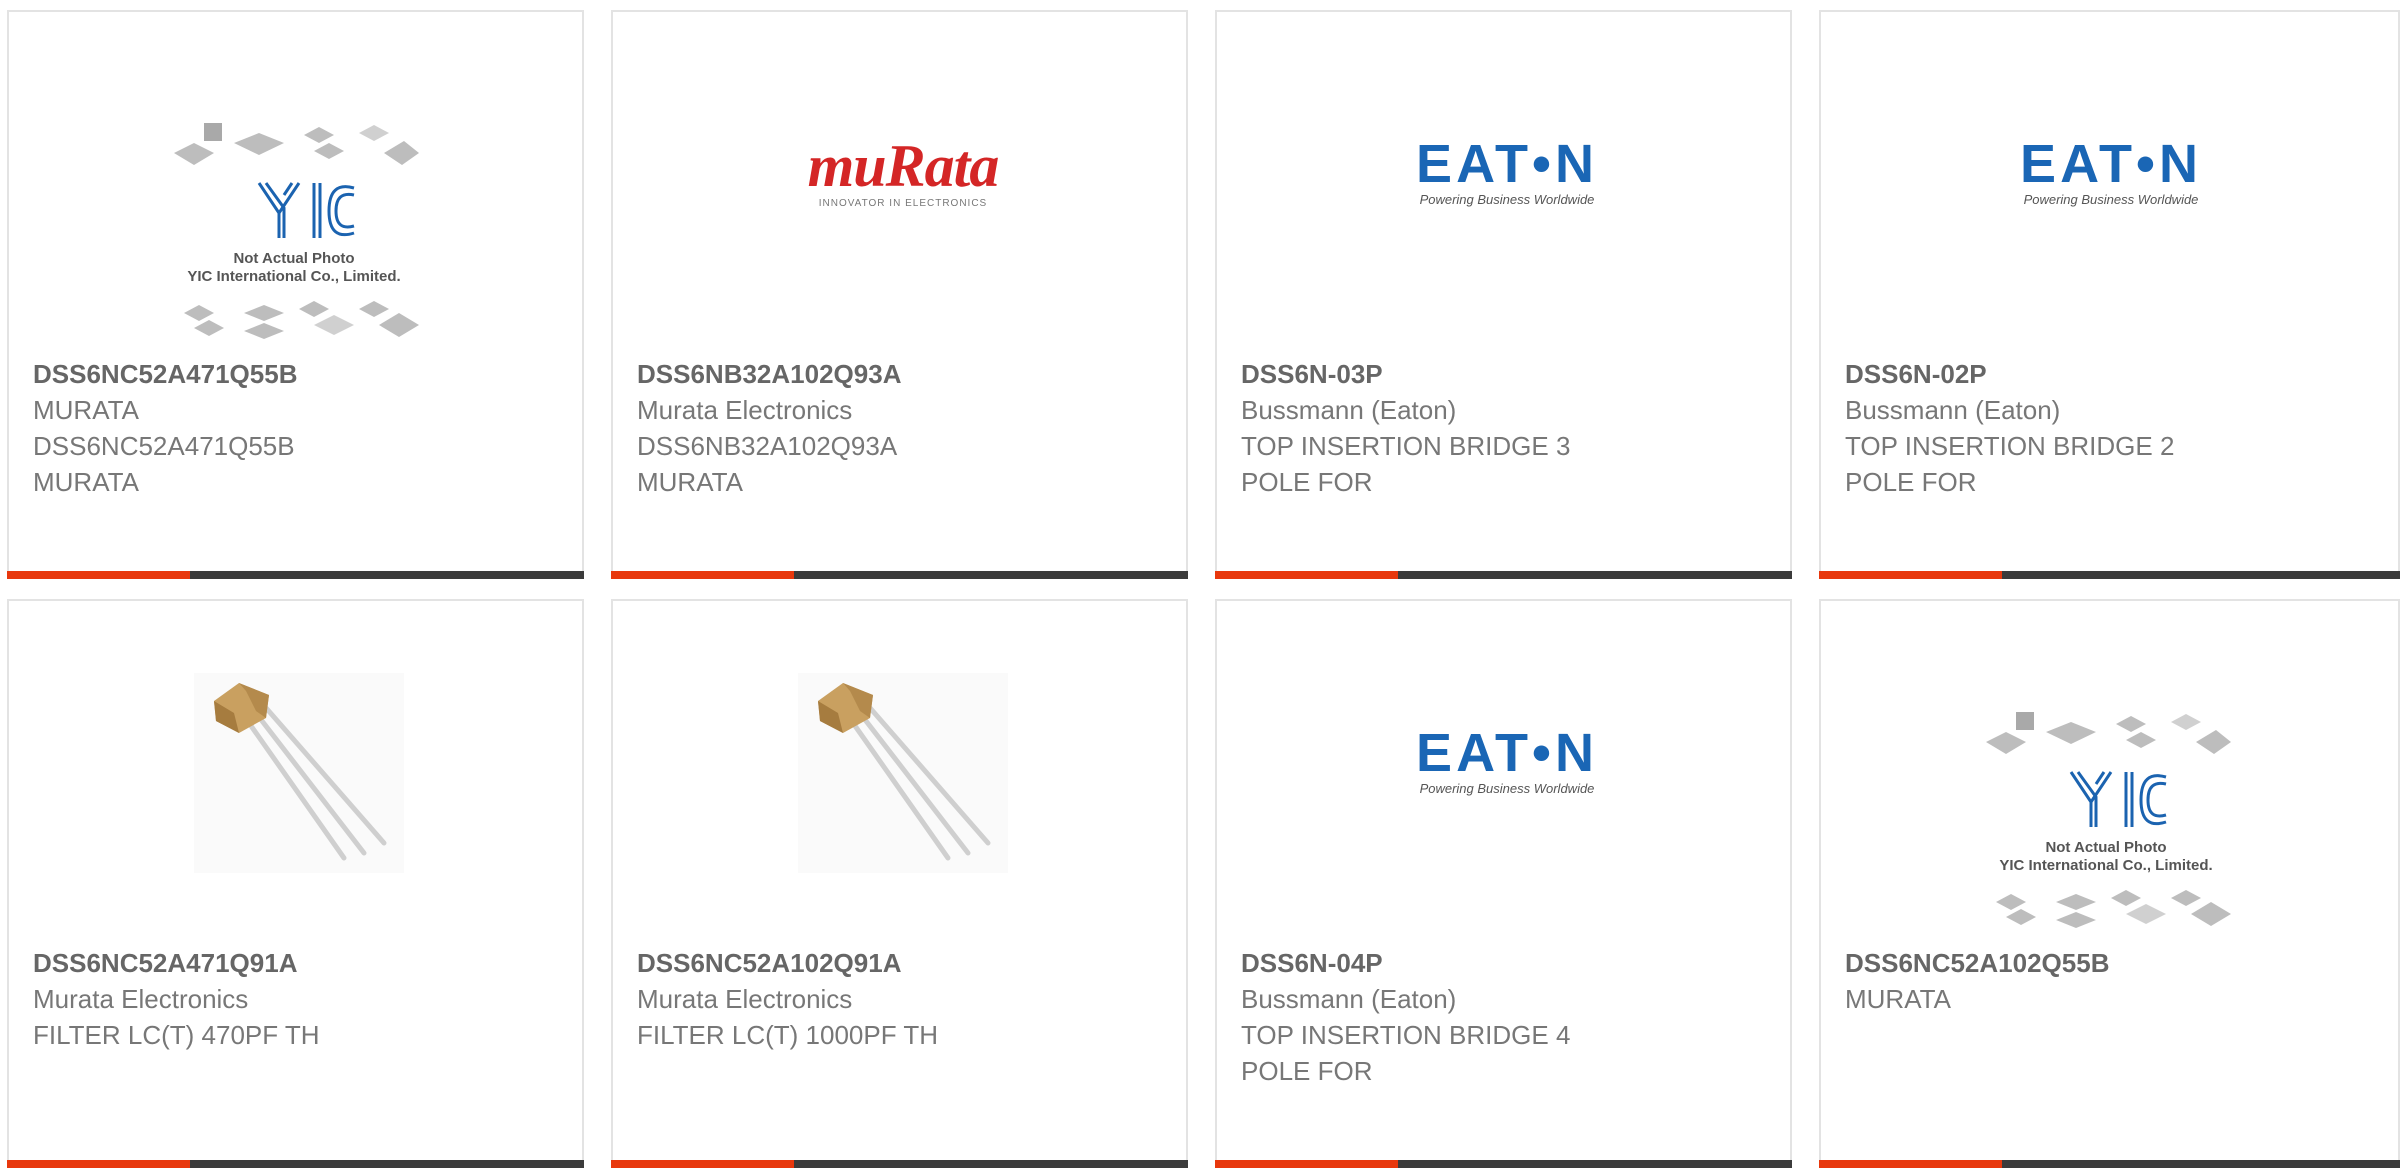  Describe the element at coordinates (901, 374) in the screenshot. I see `part-number: DSS6NB32A102Q93A` at that location.